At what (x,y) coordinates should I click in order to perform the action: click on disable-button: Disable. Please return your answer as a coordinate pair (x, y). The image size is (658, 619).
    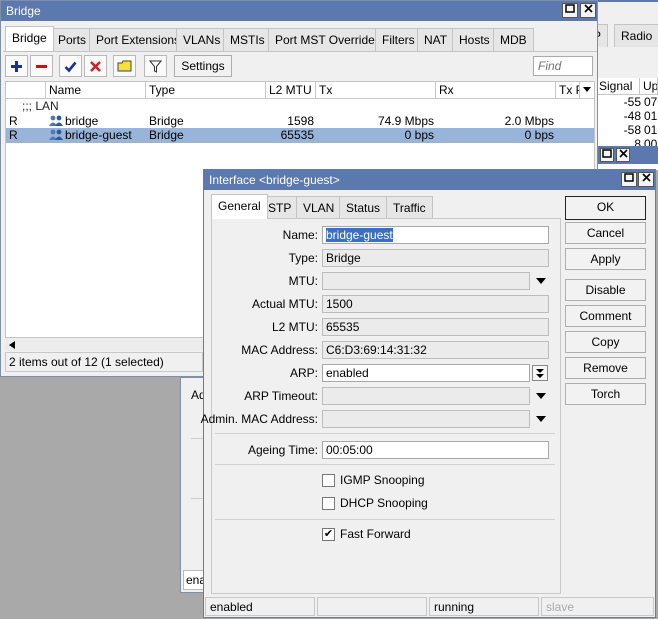
    Looking at the image, I should click on (605, 290).